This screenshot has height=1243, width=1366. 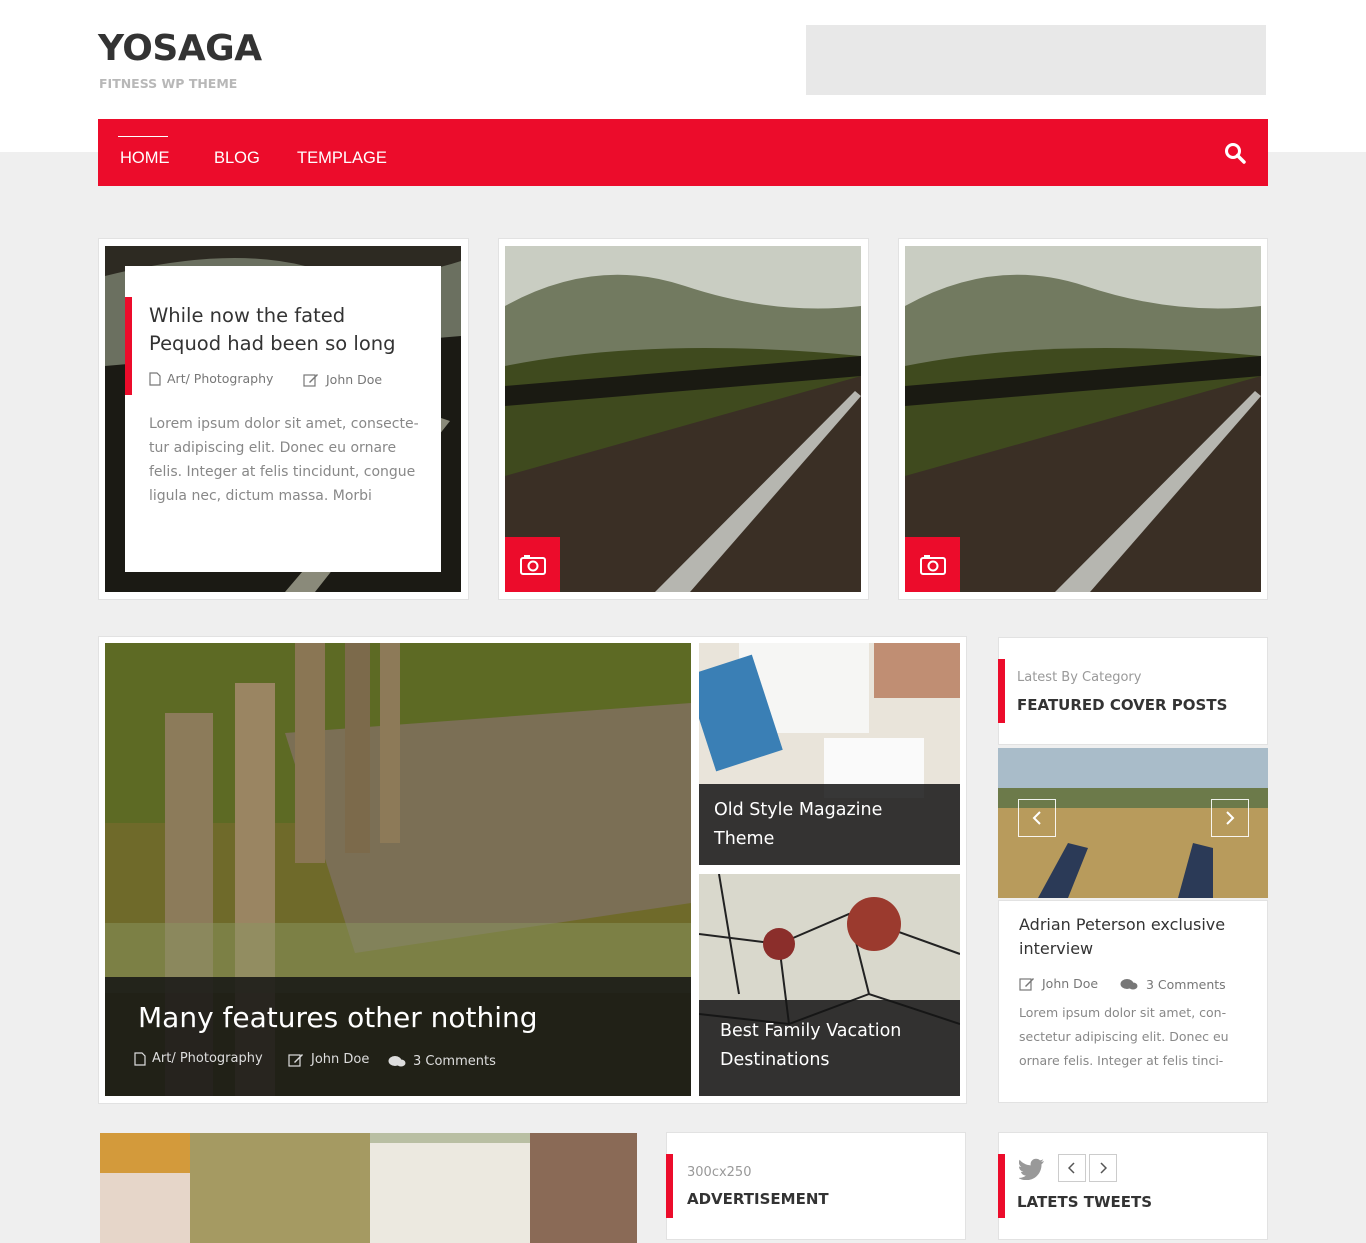 I want to click on nav-blog: BLOG, so click(x=237, y=158).